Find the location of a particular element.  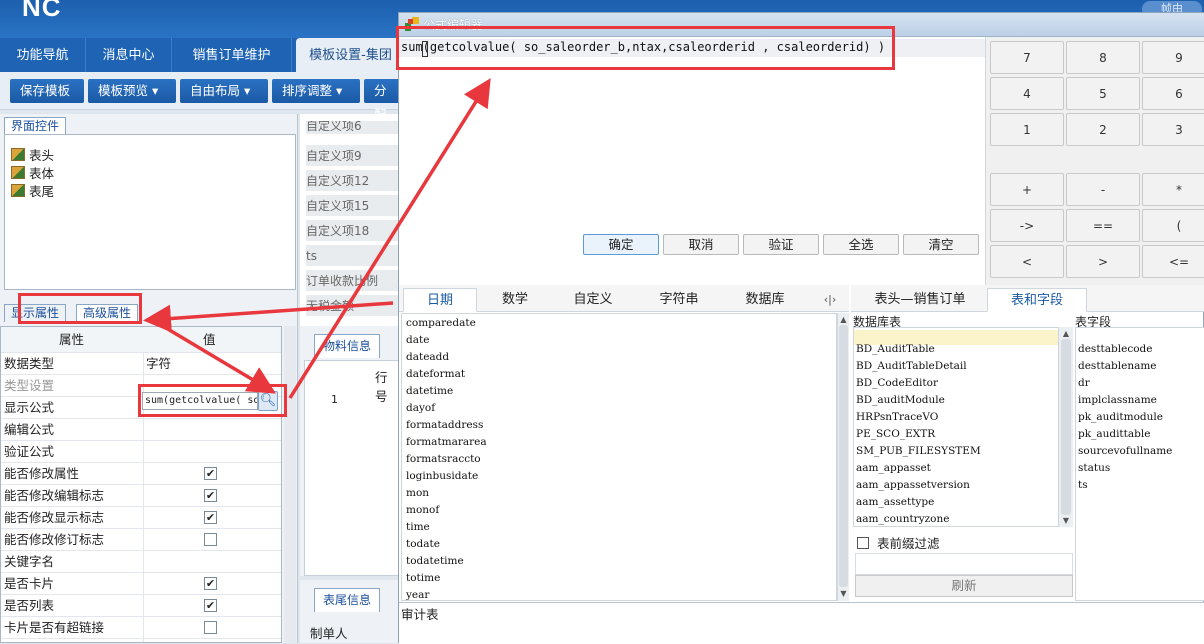

arrow-to-formula-field is located at coordinates (216, 357).